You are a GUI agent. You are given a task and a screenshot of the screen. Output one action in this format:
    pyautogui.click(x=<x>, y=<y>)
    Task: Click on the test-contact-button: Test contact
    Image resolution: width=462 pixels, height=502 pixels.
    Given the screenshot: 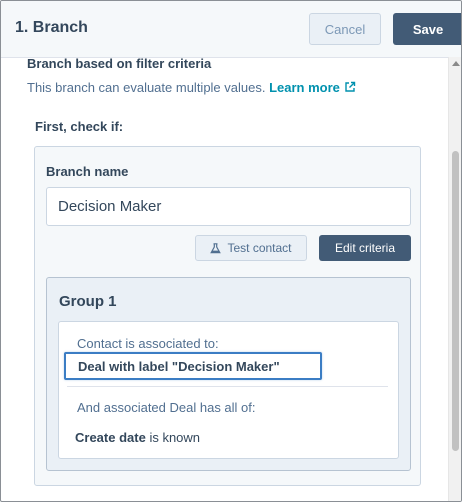 What is the action you would take?
    pyautogui.click(x=251, y=248)
    